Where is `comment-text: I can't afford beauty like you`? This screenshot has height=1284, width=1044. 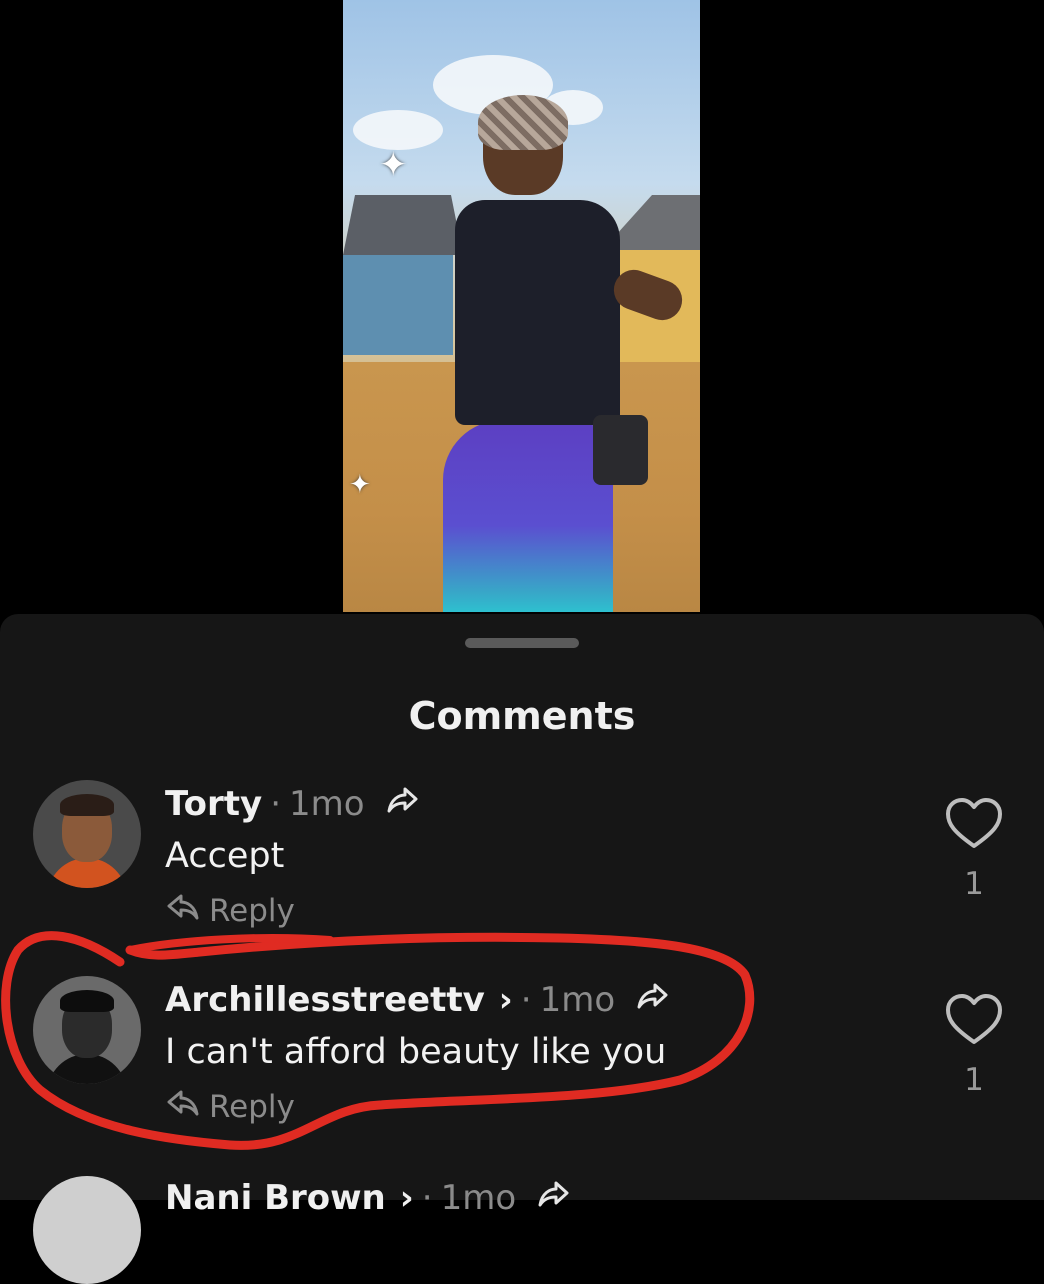
comment-text: I can't afford beauty like you is located at coordinates (416, 1052).